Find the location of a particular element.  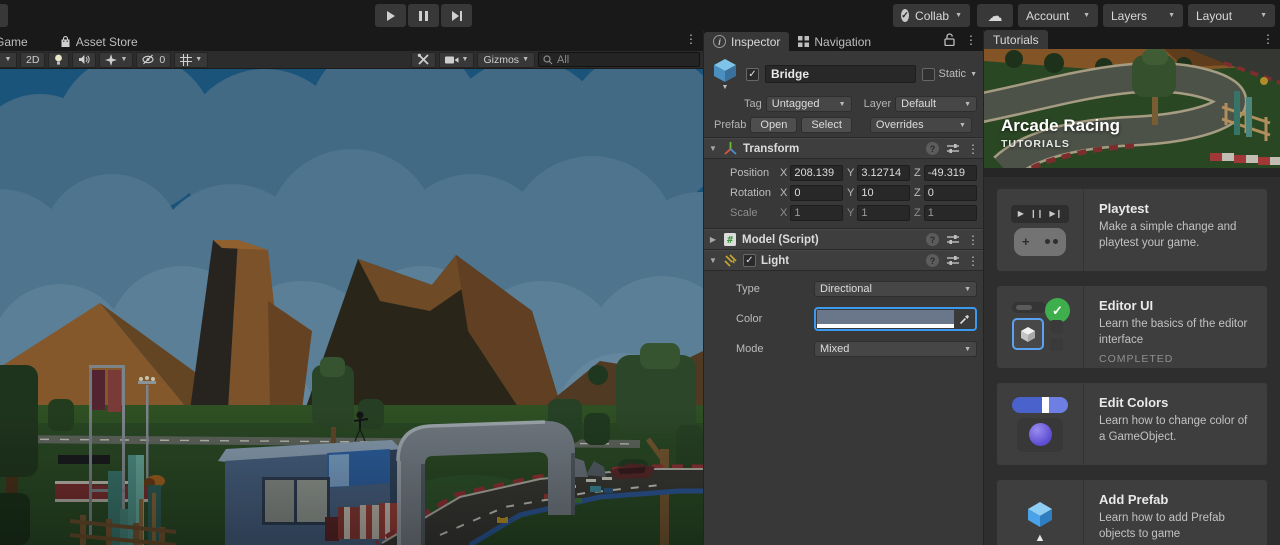

static-control: Static ▼ is located at coordinates (949, 74).